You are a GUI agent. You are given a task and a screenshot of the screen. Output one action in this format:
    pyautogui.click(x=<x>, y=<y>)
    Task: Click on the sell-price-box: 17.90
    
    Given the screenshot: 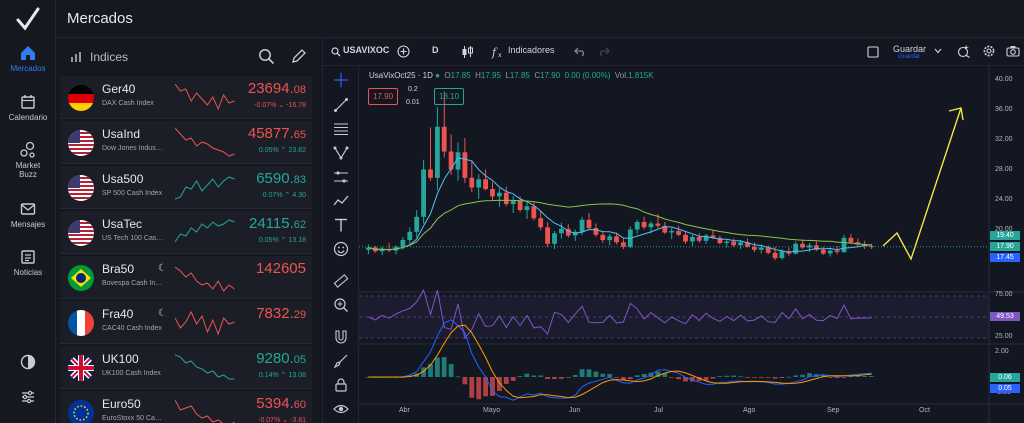 What is the action you would take?
    pyautogui.click(x=383, y=96)
    